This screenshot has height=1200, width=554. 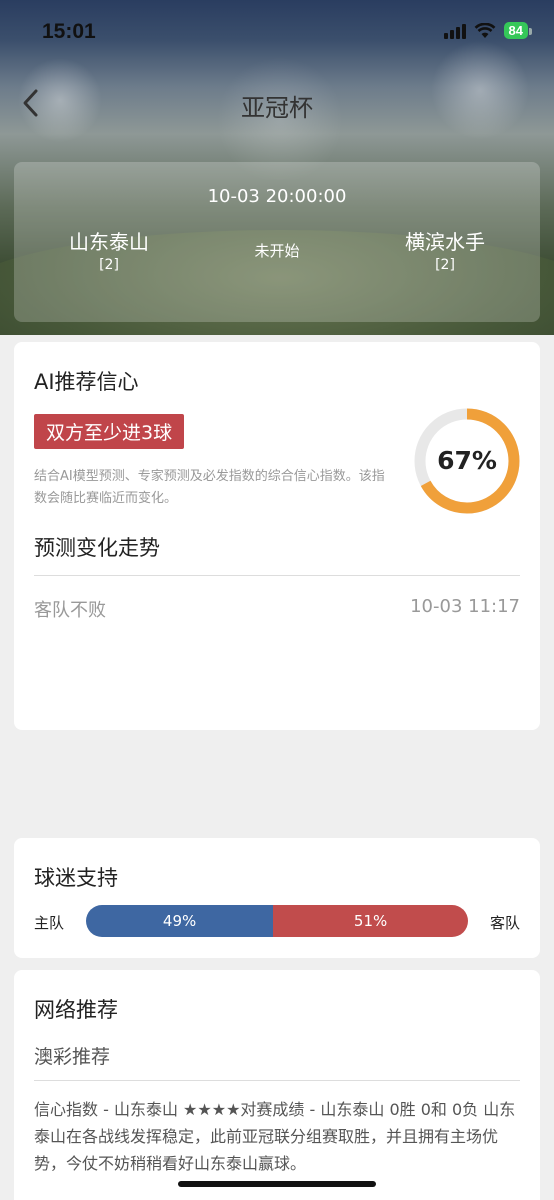 I want to click on home-support-segment: 49%, so click(x=180, y=921).